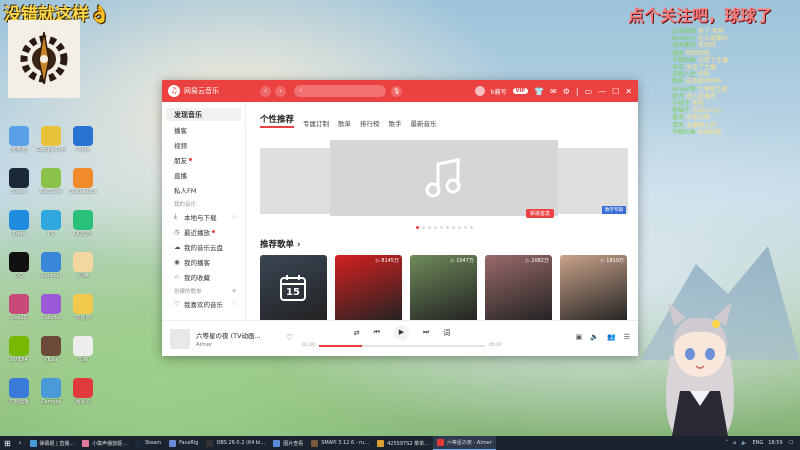  Describe the element at coordinates (83, 265) in the screenshot. I see `desktop-icon: 原神` at that location.